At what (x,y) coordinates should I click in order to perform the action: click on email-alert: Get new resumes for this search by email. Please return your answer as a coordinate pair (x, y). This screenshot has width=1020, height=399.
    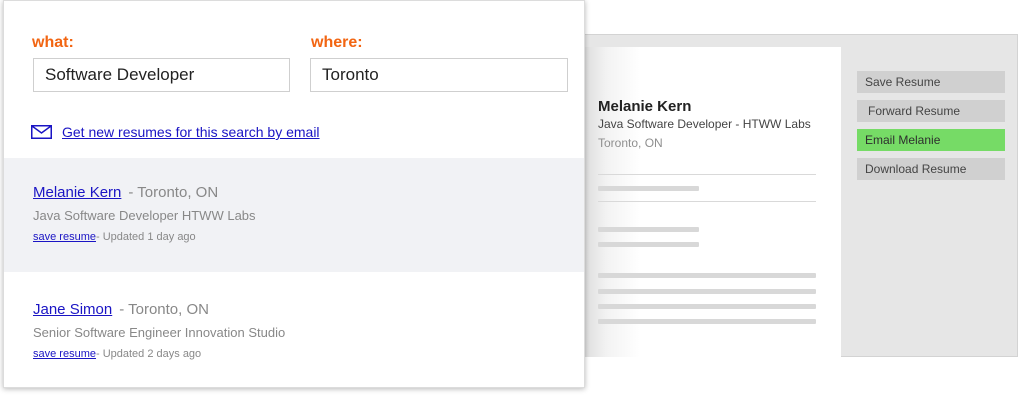
    Looking at the image, I should click on (175, 132).